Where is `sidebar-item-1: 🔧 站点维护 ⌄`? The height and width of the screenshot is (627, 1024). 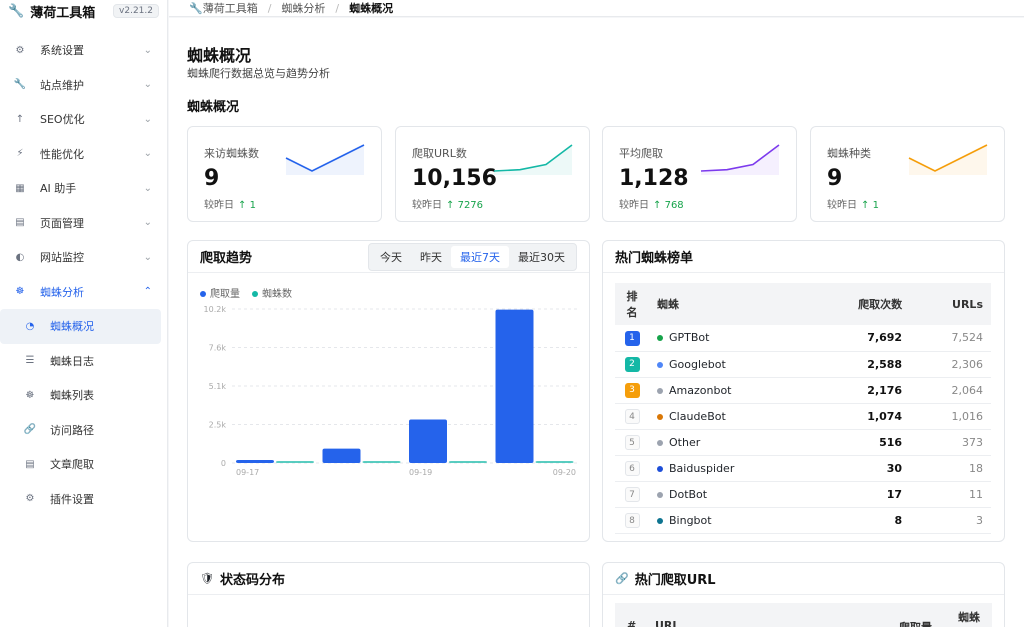
sidebar-item-1: 🔧 站点维护 ⌄ is located at coordinates (84, 85).